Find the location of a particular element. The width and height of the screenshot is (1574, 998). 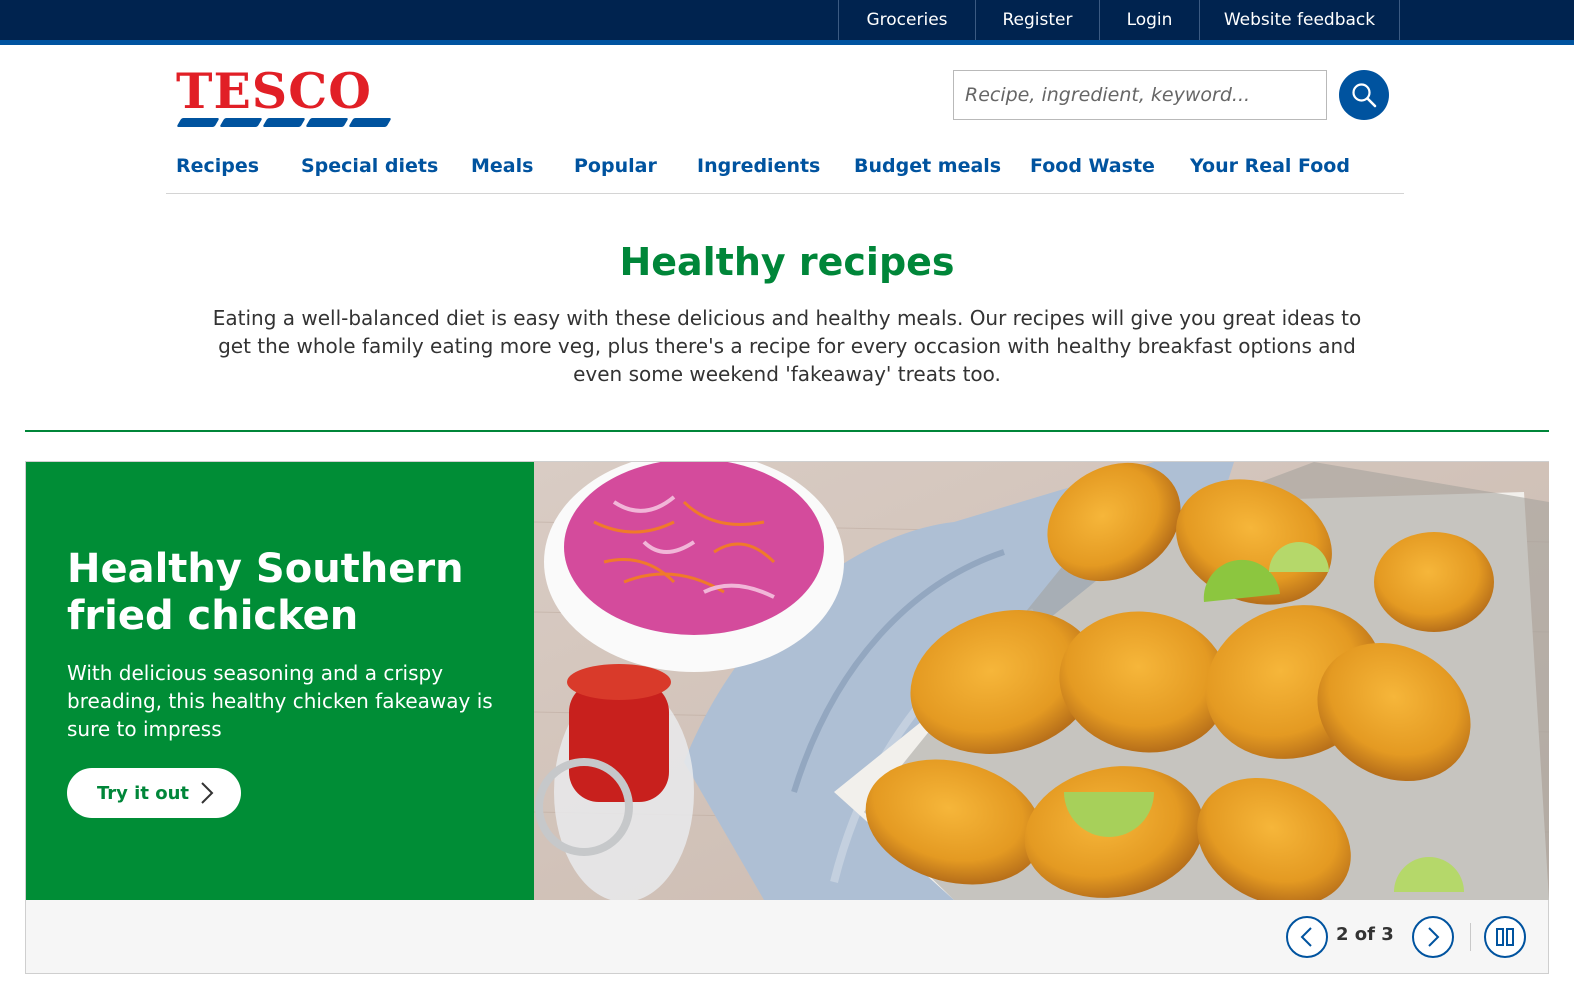

website-feedback-link: Website feedback is located at coordinates (1299, 20).